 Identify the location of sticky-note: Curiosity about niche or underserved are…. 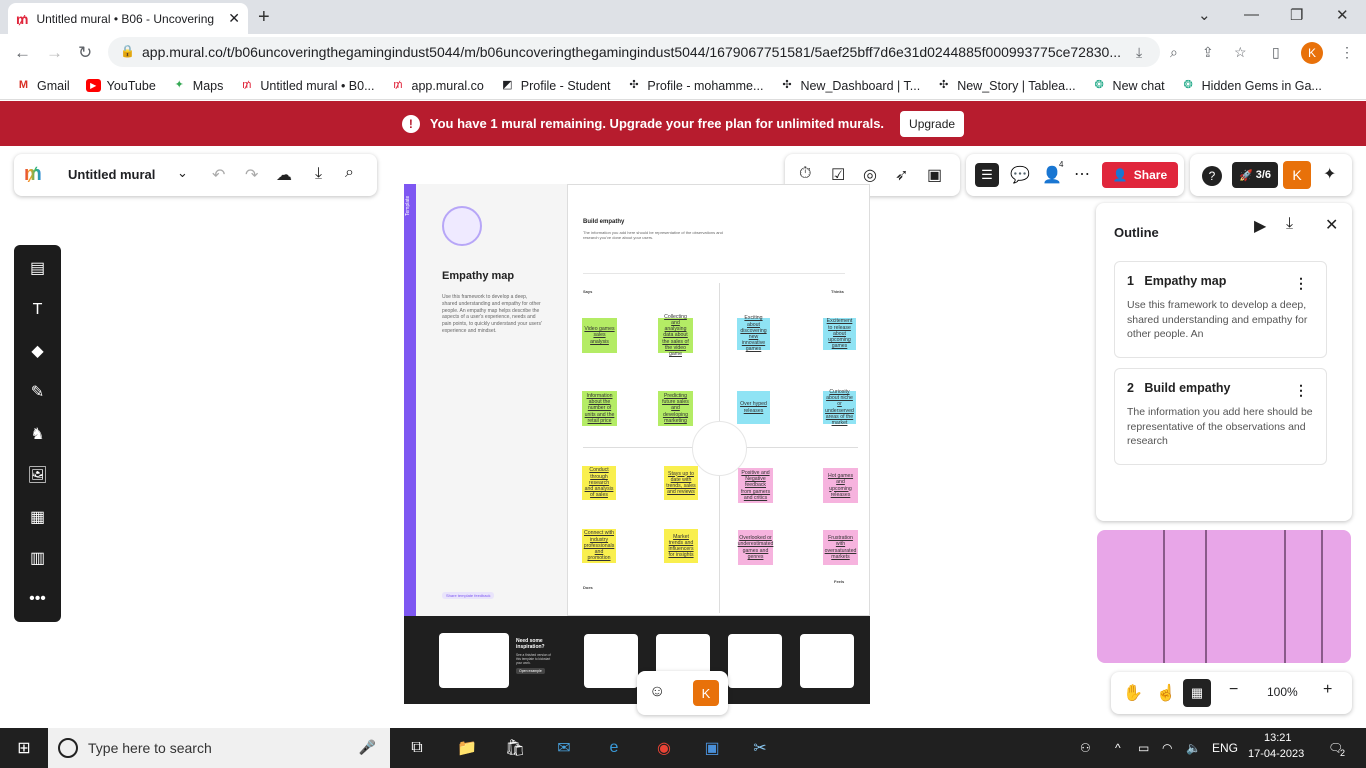
(839, 407).